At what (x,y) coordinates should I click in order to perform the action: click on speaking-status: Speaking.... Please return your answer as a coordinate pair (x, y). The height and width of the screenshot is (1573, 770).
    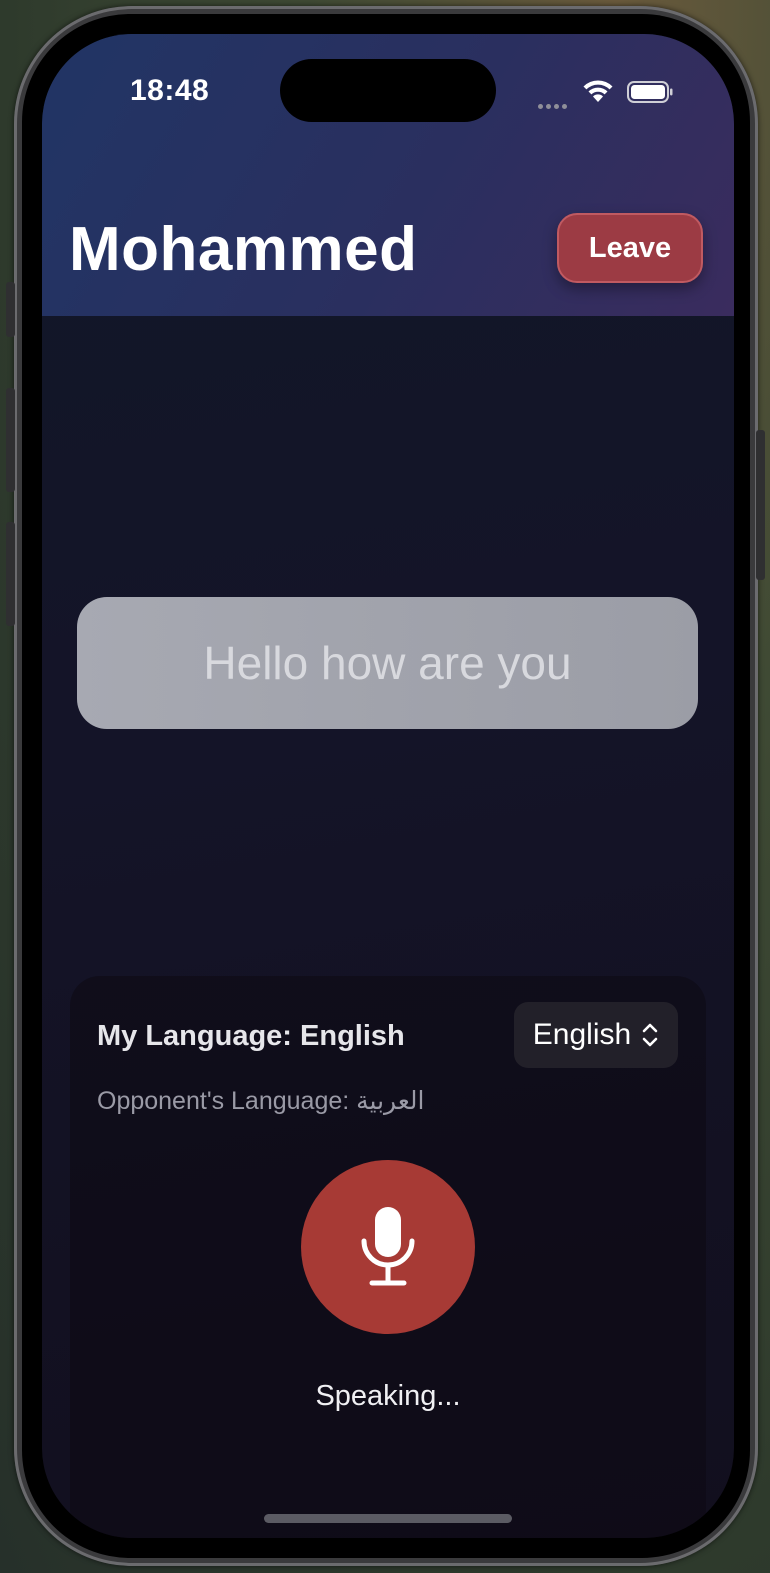
    Looking at the image, I should click on (388, 1396).